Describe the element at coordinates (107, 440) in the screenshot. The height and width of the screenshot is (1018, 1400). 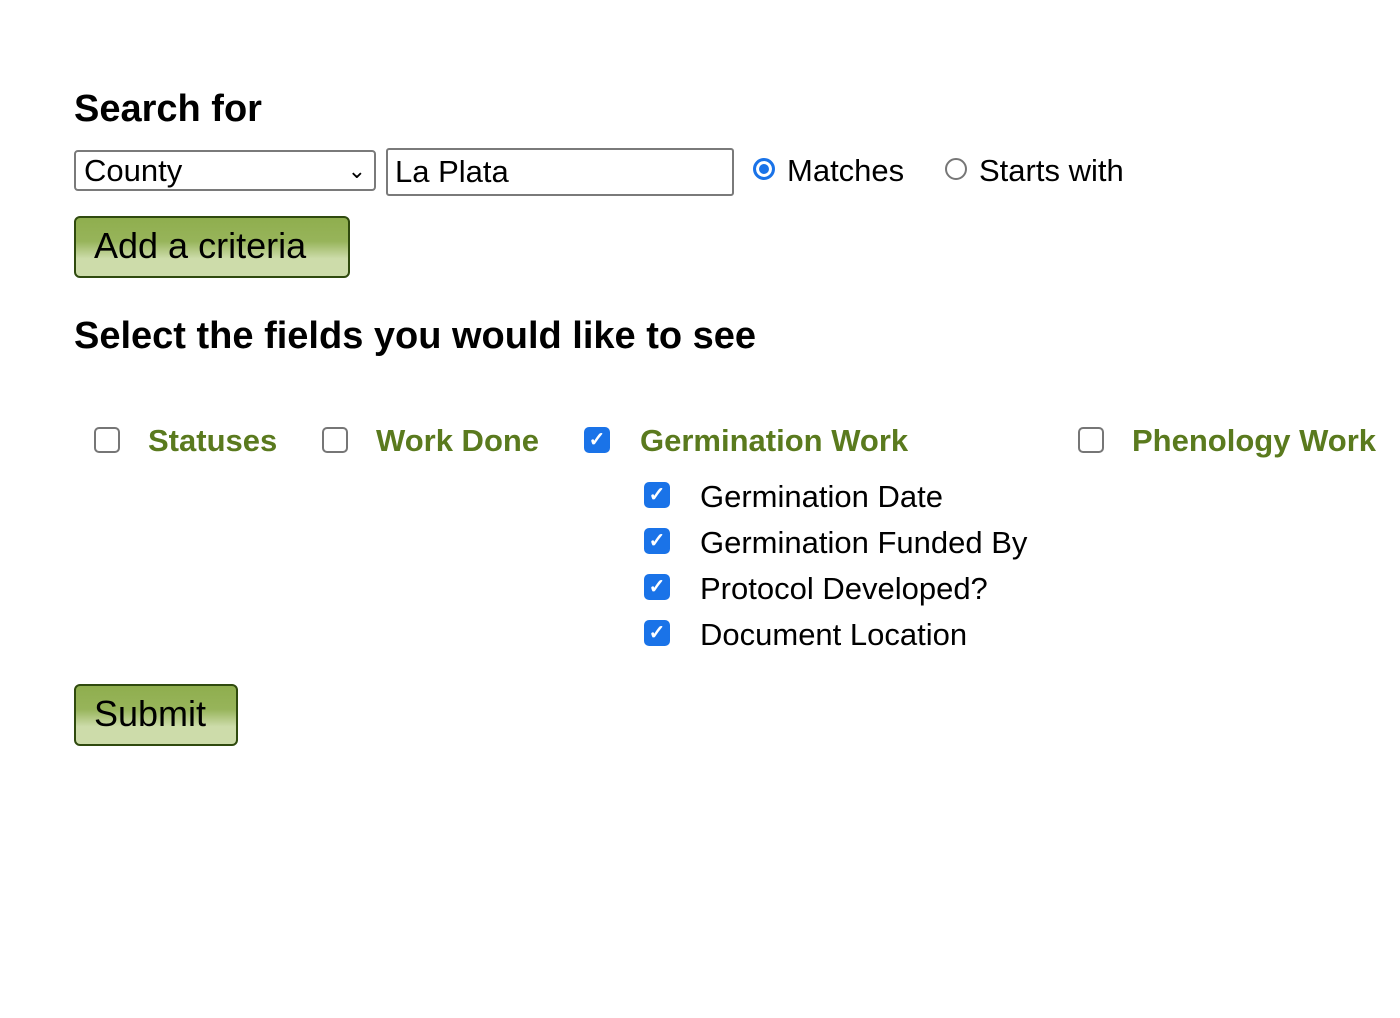
I see `statuses-checkbox` at that location.